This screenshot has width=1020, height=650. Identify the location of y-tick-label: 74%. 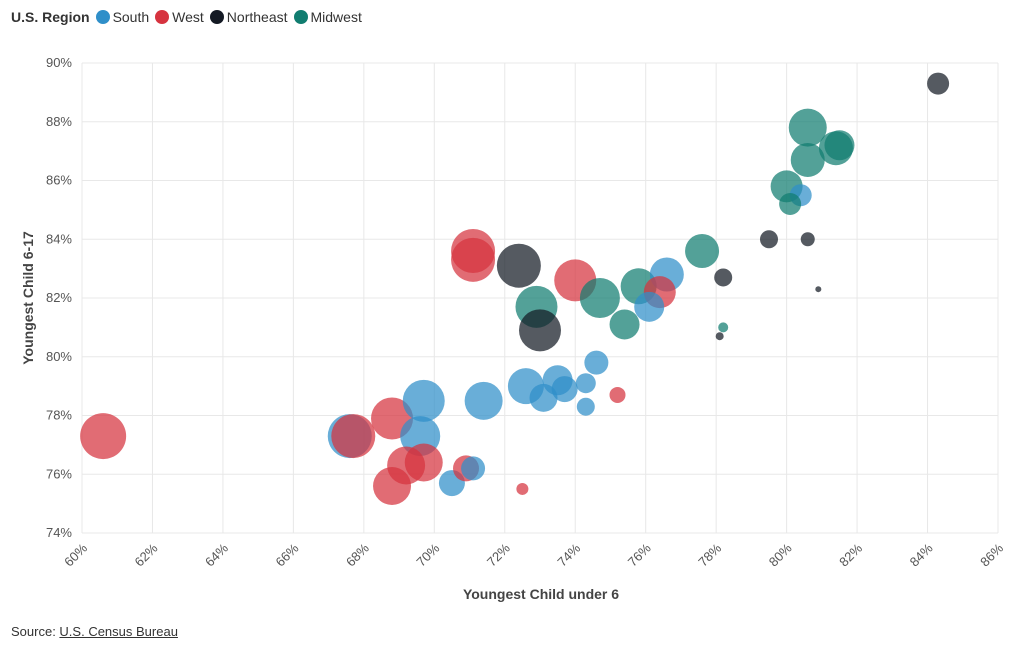
(59, 532).